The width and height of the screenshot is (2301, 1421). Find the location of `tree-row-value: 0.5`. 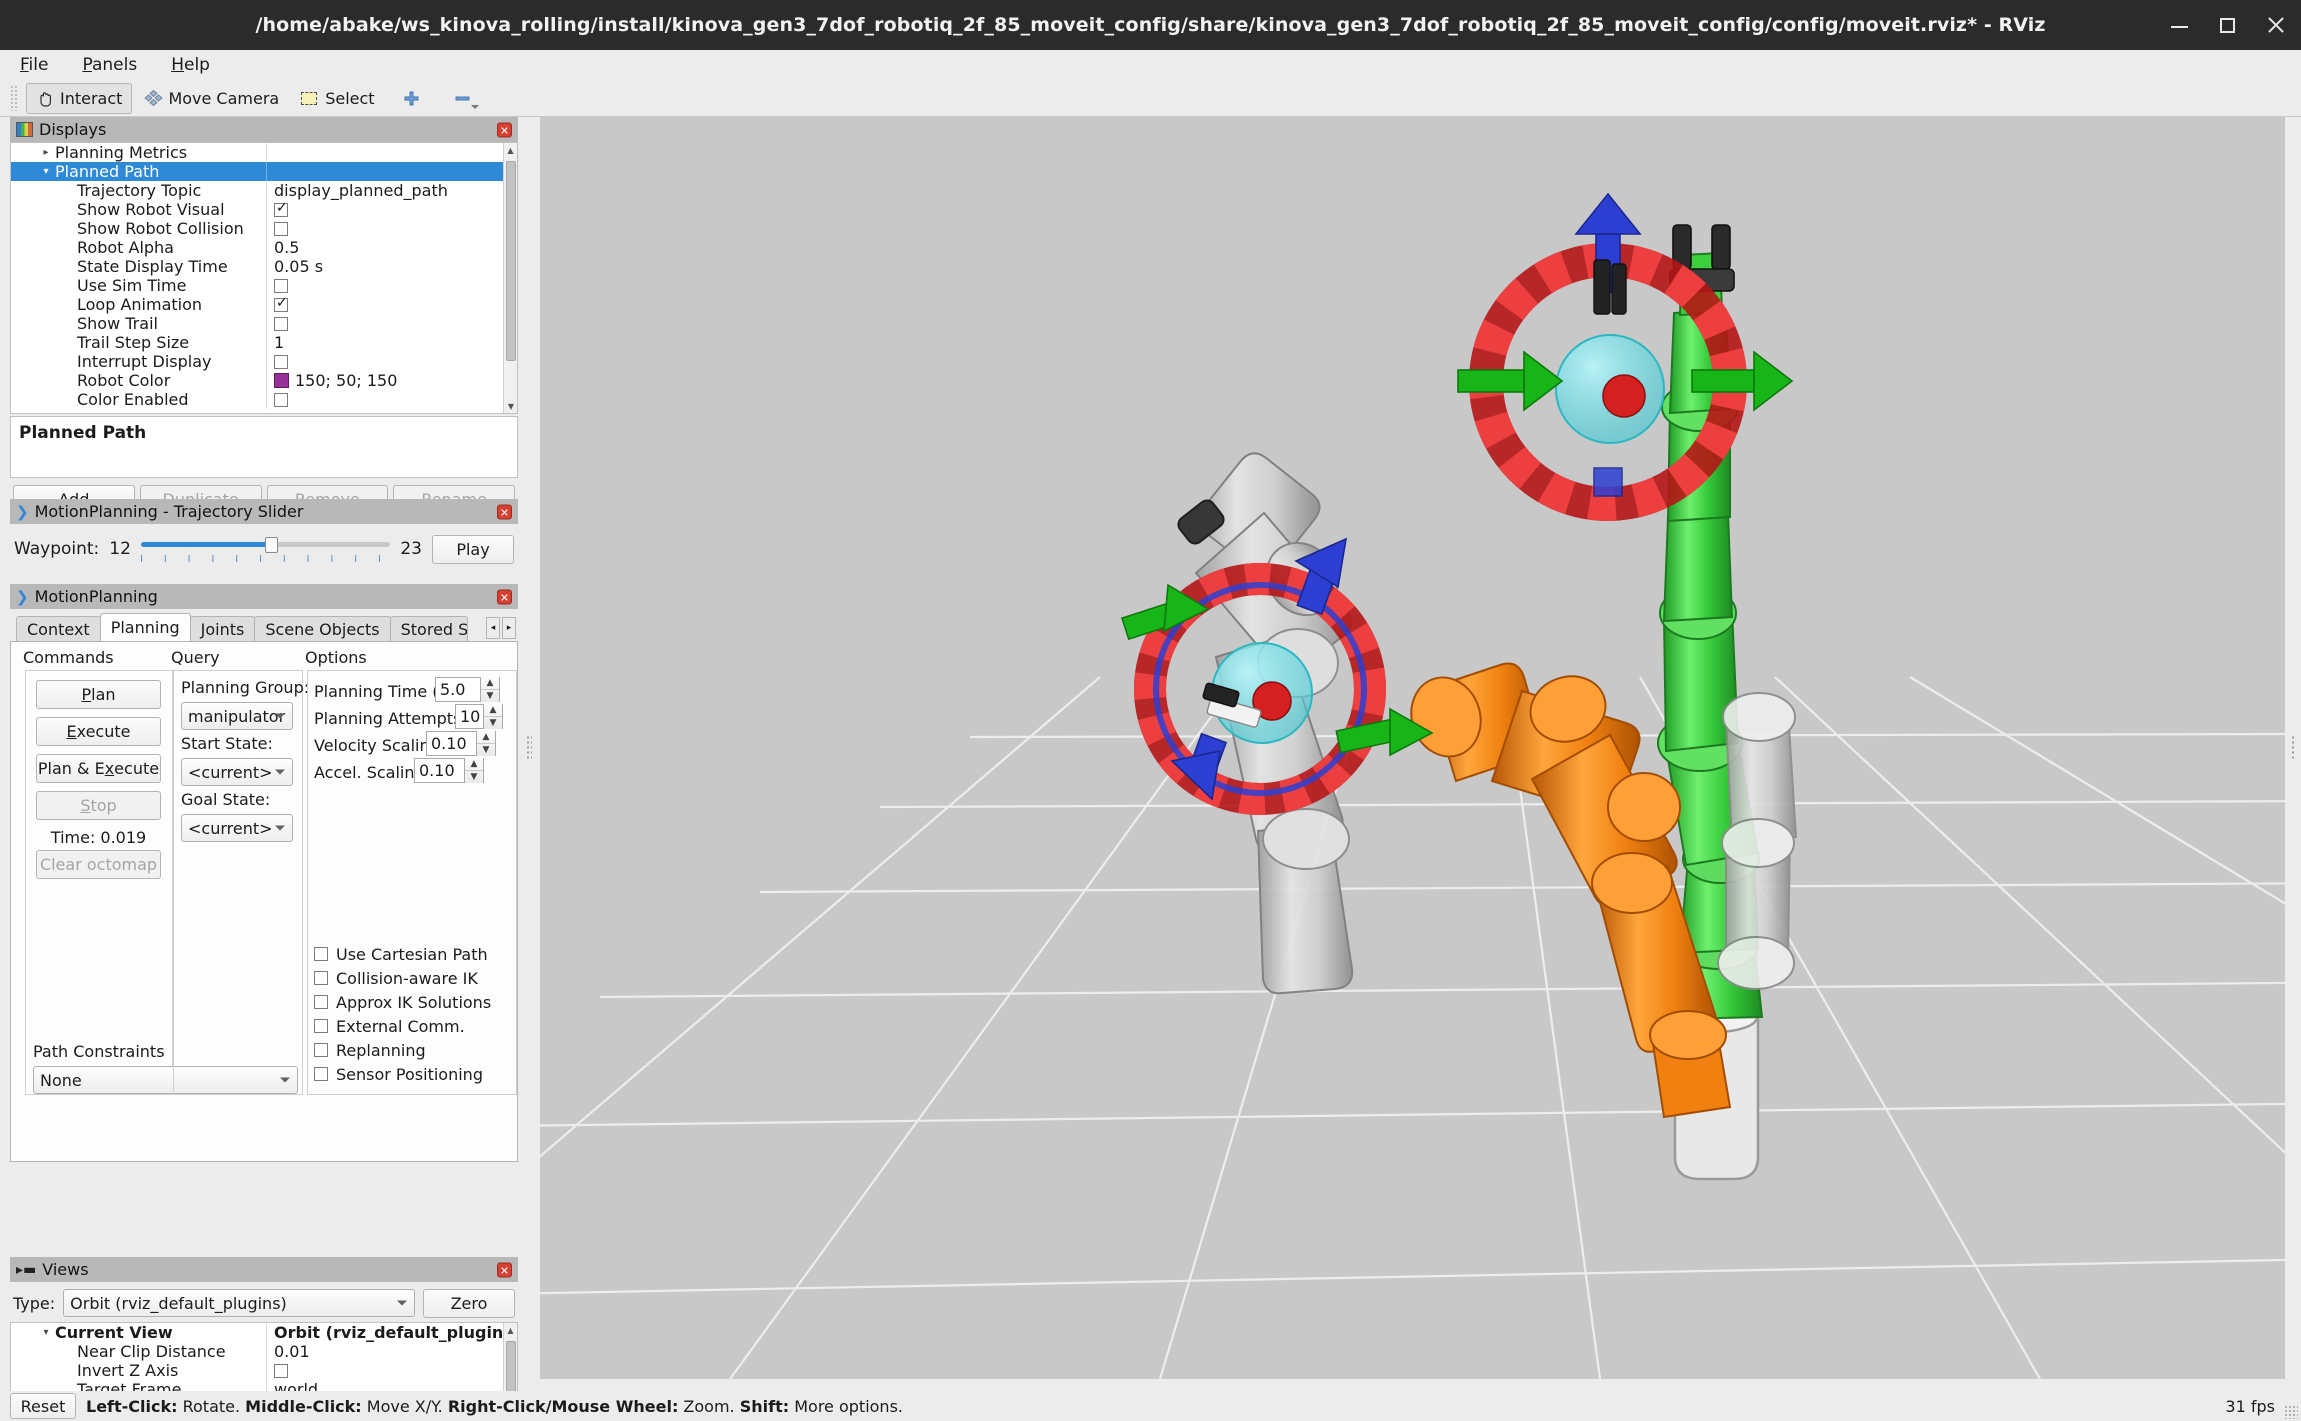

tree-row-value: 0.5 is located at coordinates (384, 247).